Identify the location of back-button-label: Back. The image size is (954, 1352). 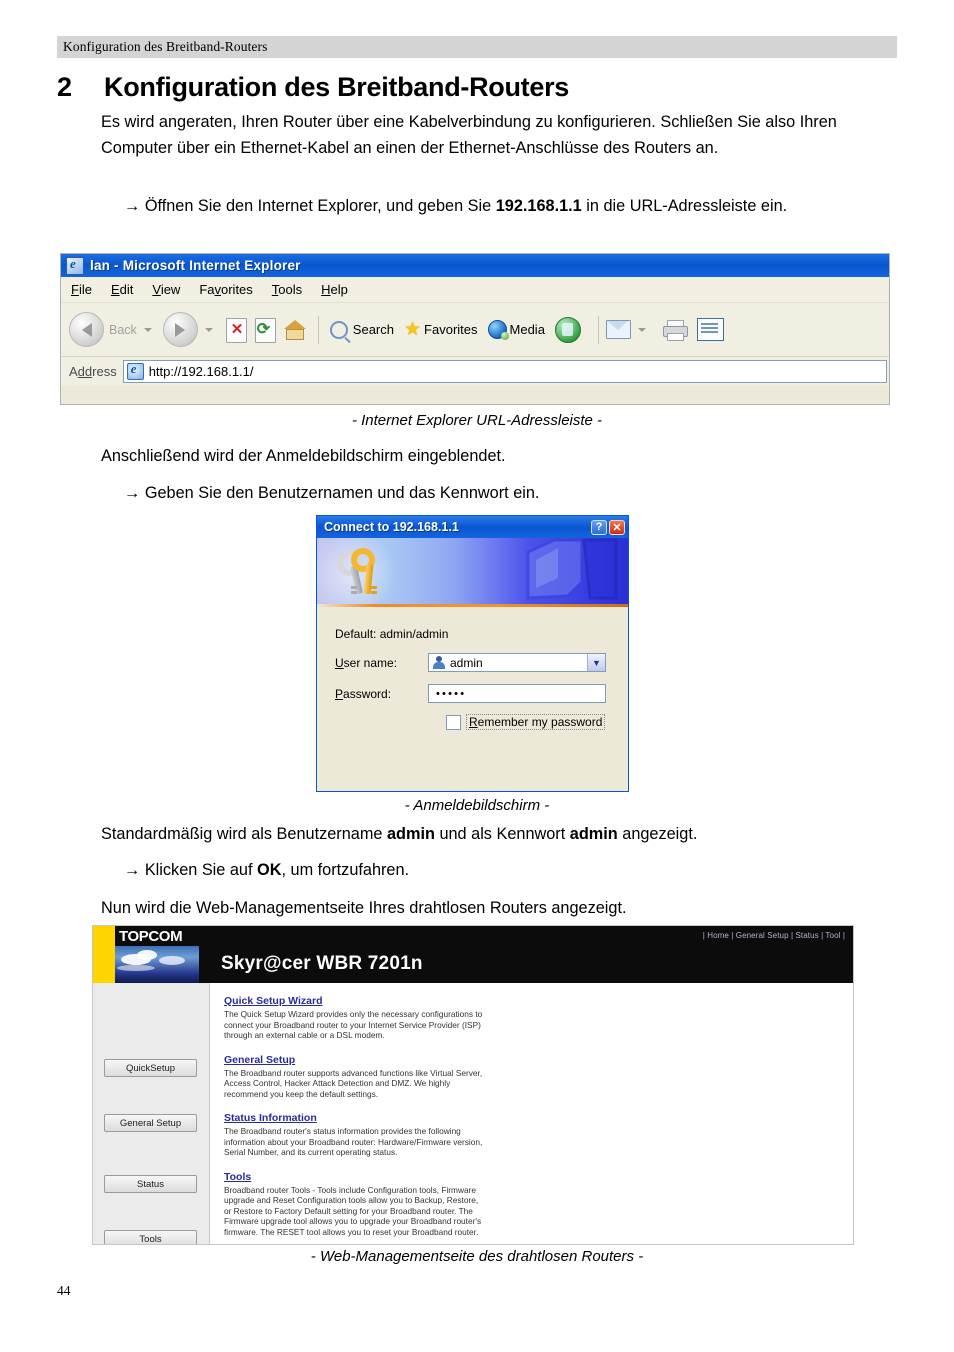
(123, 329).